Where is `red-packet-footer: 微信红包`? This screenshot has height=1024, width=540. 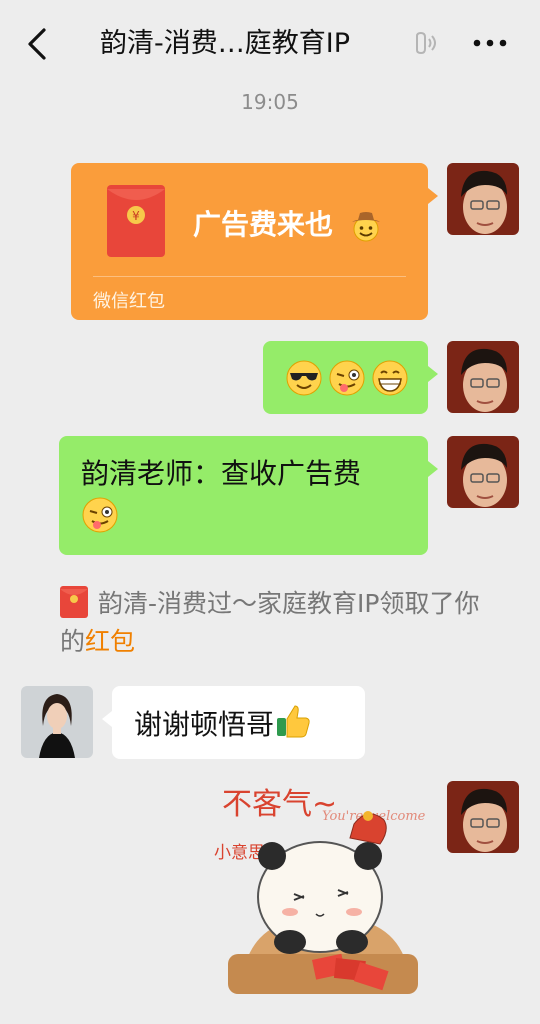 red-packet-footer: 微信红包 is located at coordinates (129, 301).